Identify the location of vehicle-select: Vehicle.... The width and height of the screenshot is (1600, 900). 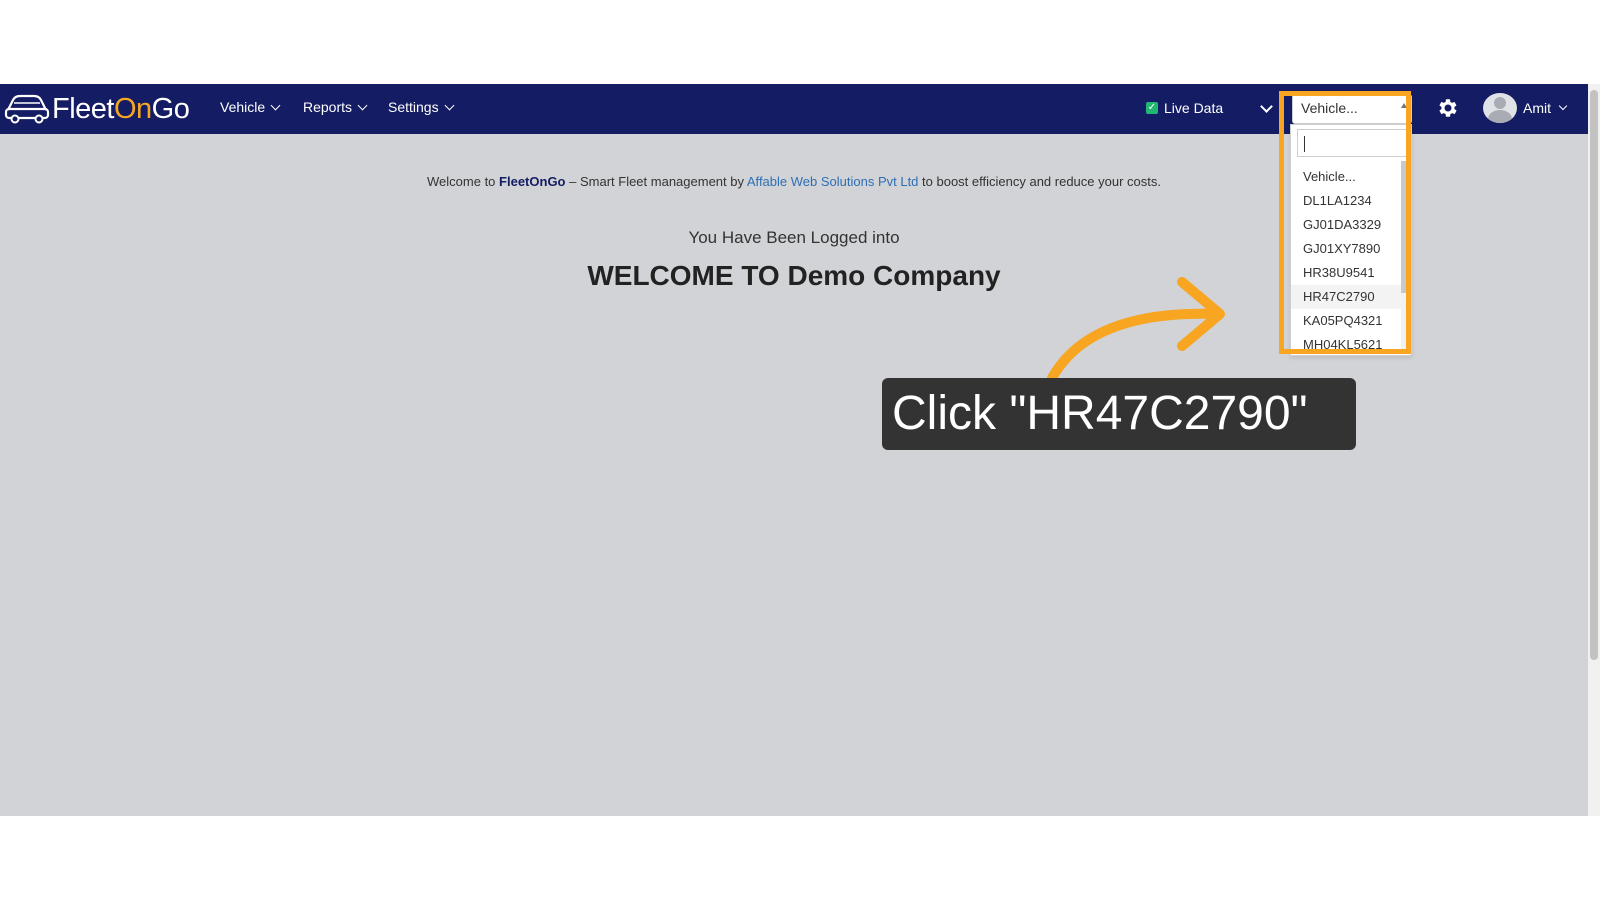
(1352, 109).